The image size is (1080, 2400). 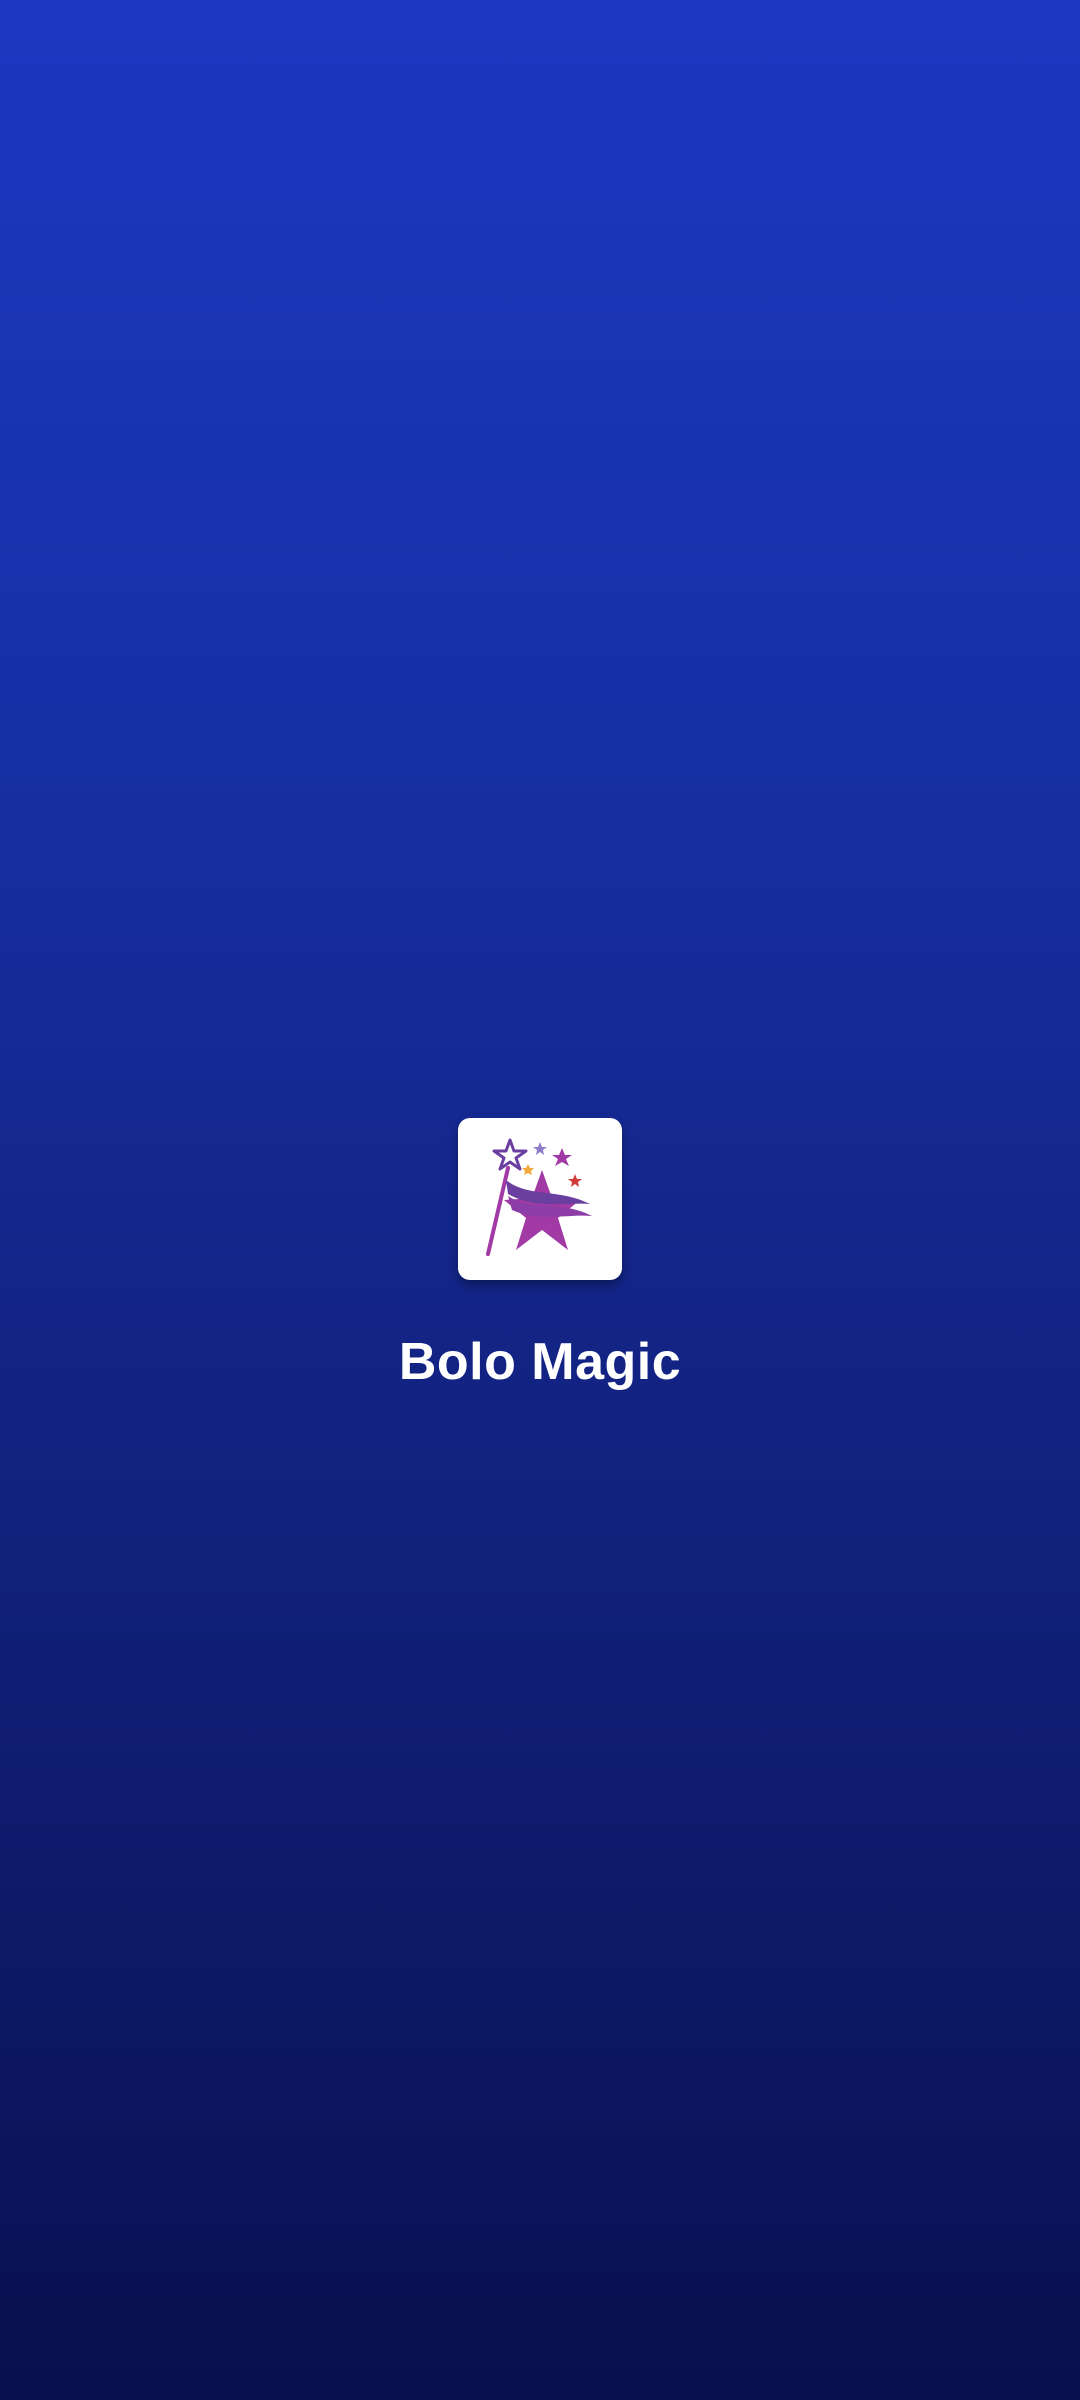 I want to click on app-logo, so click(x=540, y=1199).